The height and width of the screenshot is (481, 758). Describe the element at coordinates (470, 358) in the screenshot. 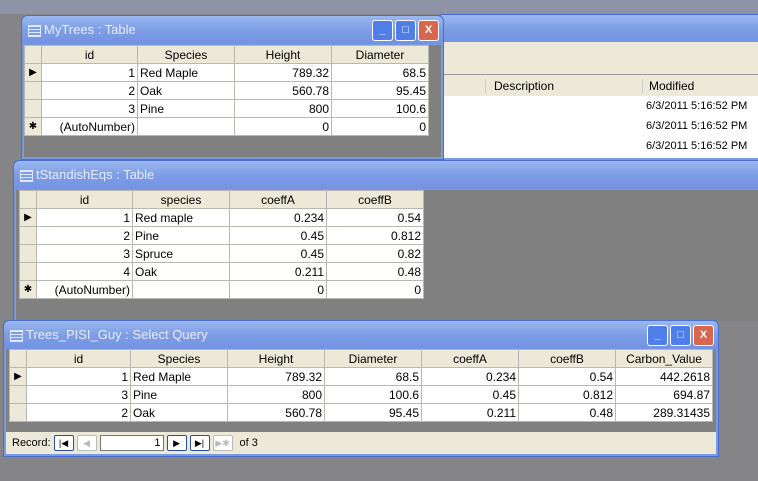

I see `column-header: coeffA` at that location.